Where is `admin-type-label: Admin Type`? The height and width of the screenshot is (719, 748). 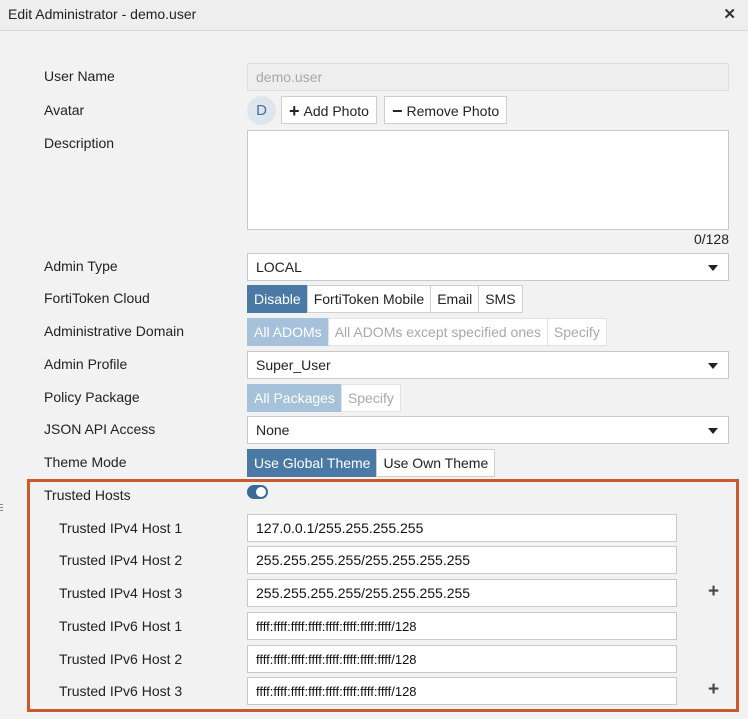
admin-type-label: Admin Type is located at coordinates (81, 266).